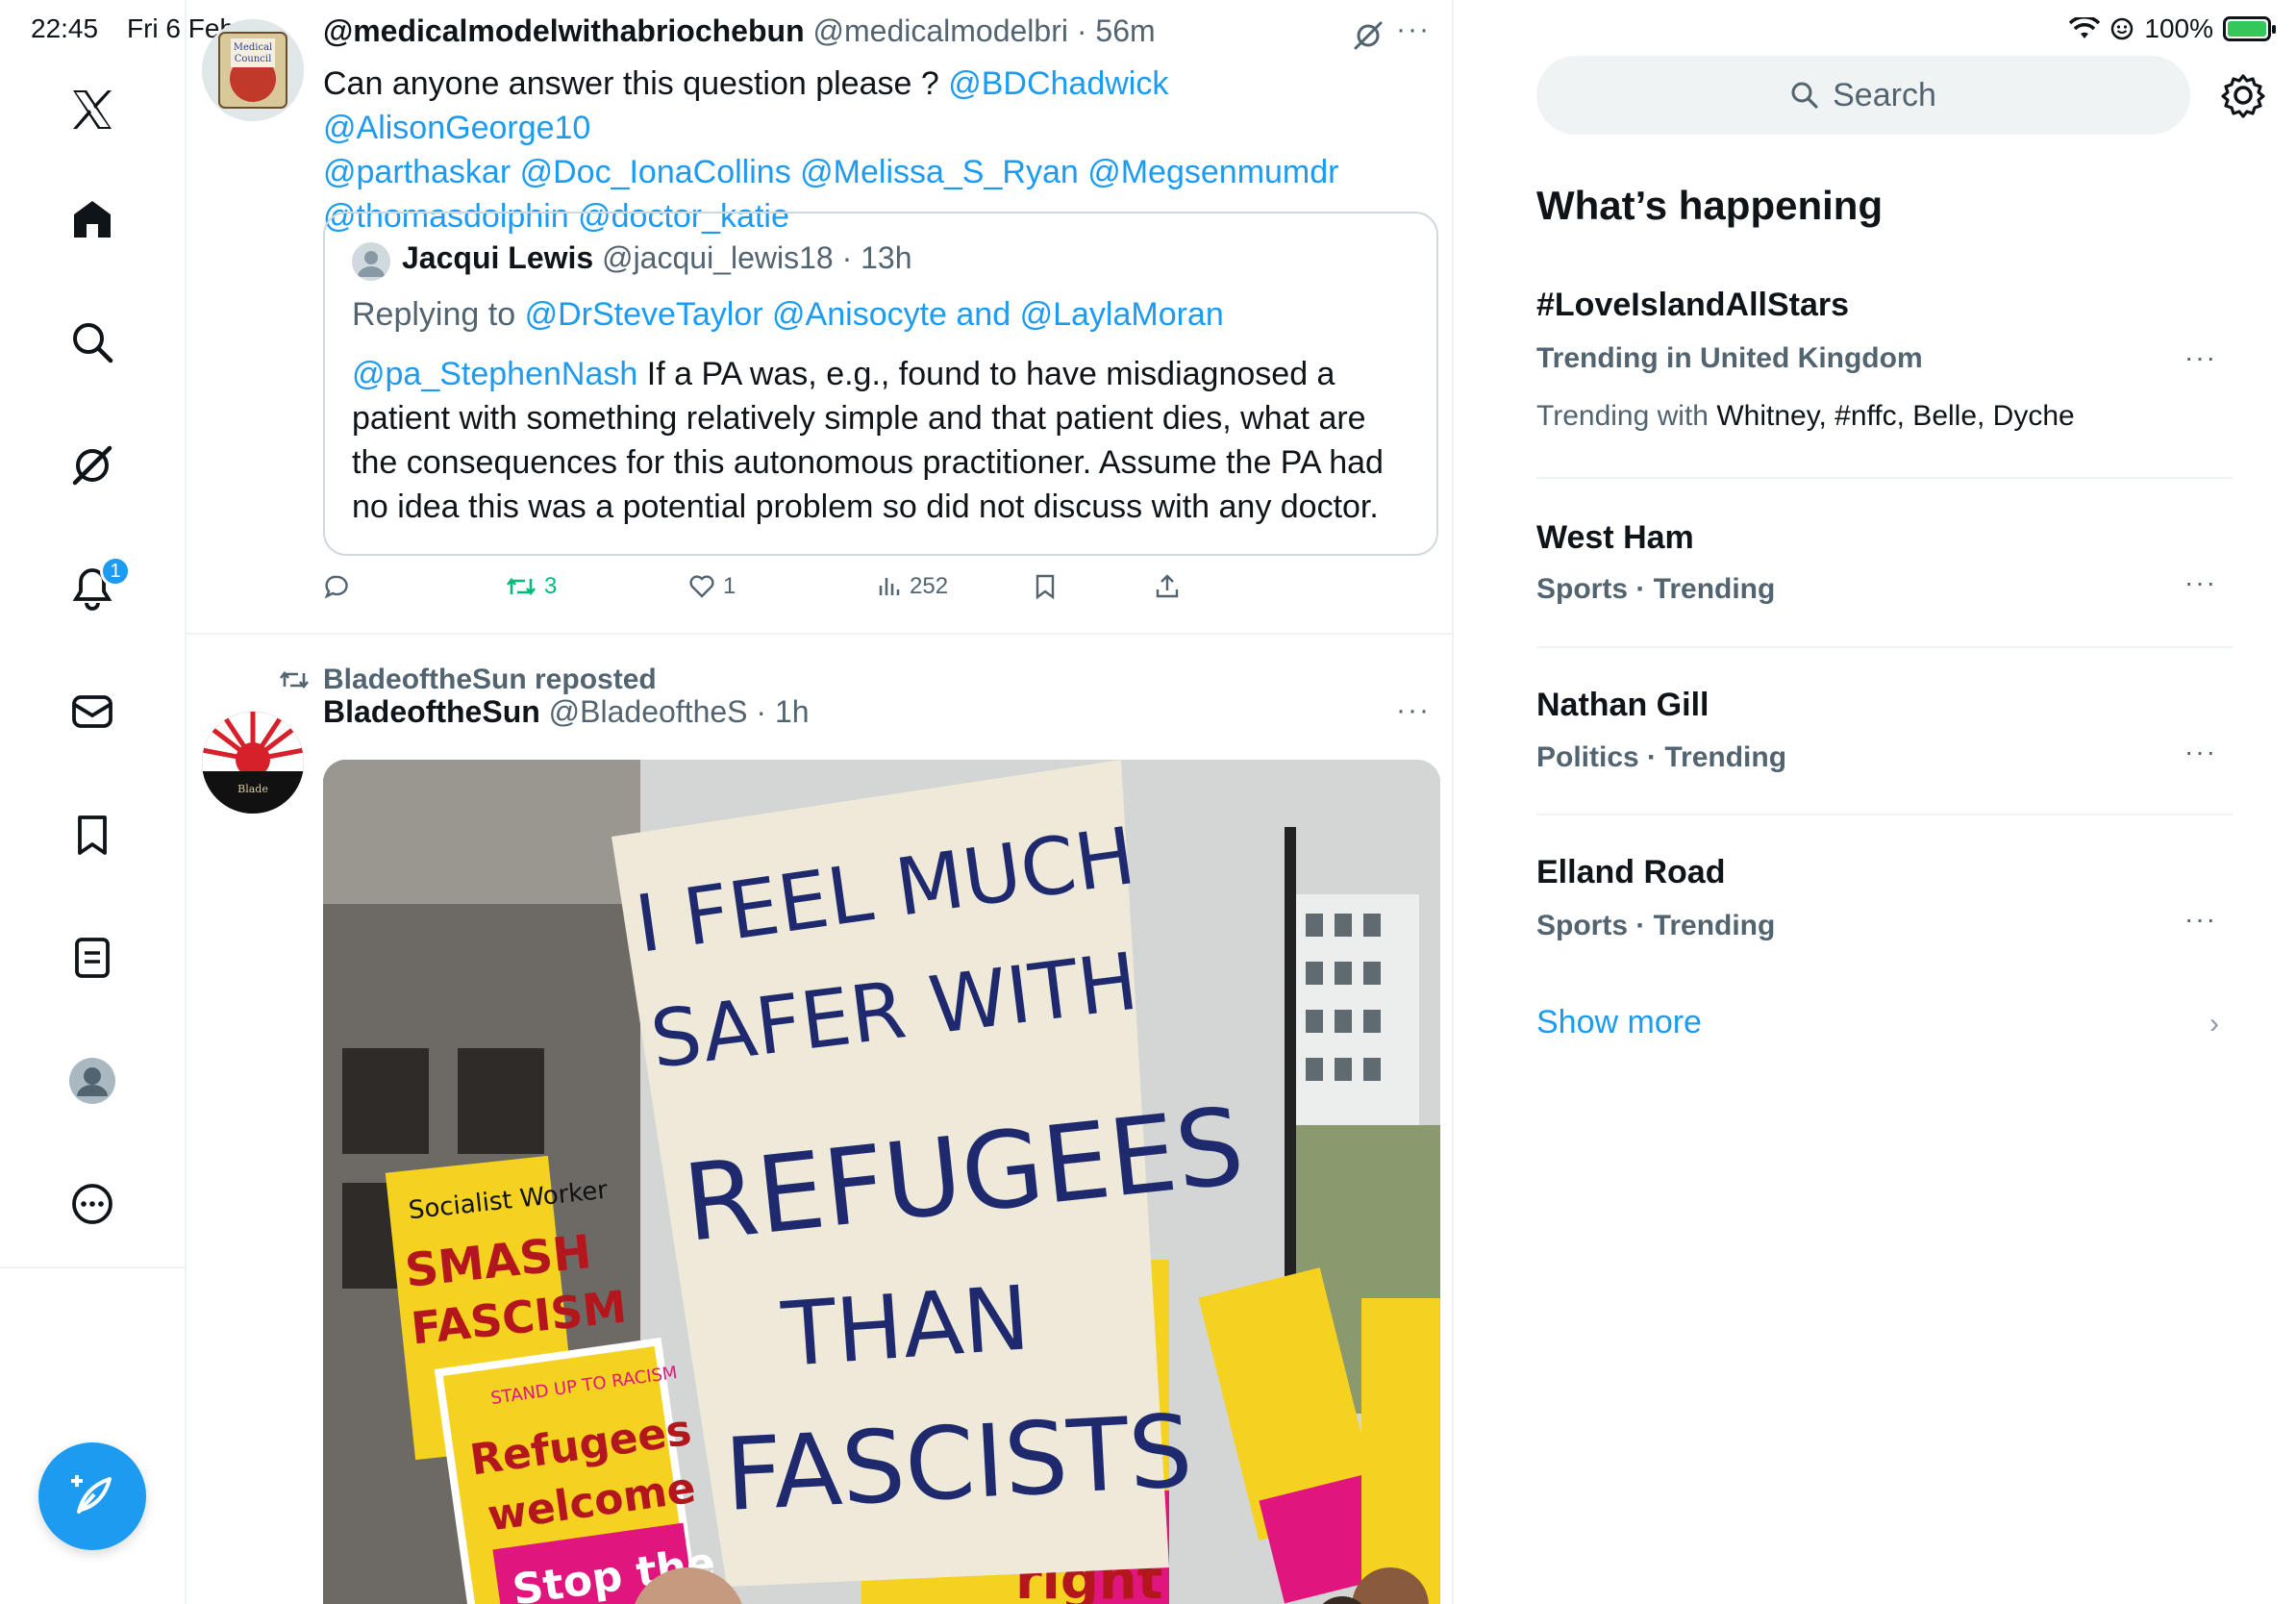  I want to click on like-button: 1, so click(712, 586).